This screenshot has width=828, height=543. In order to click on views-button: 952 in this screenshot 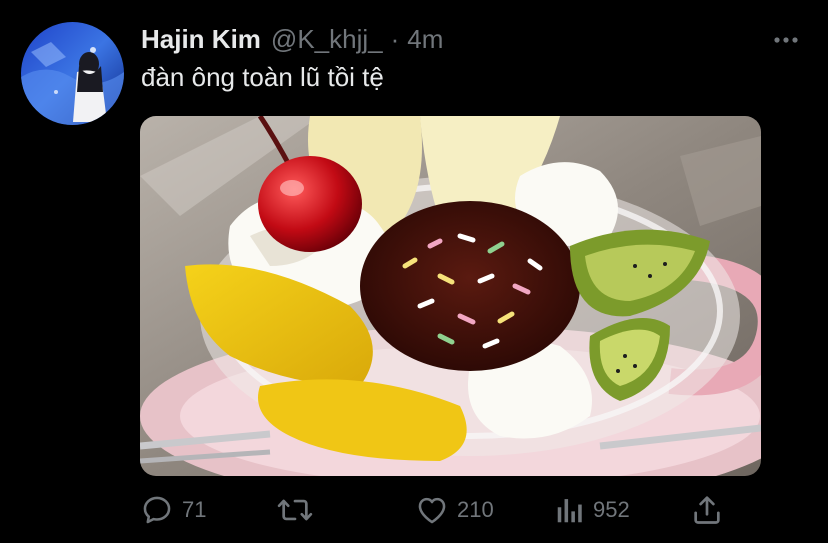, I will do `click(592, 510)`.